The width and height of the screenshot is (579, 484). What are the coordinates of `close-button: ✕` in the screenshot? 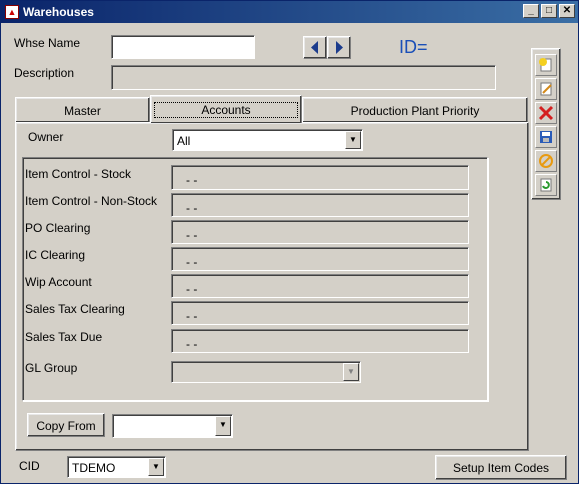 It's located at (567, 11).